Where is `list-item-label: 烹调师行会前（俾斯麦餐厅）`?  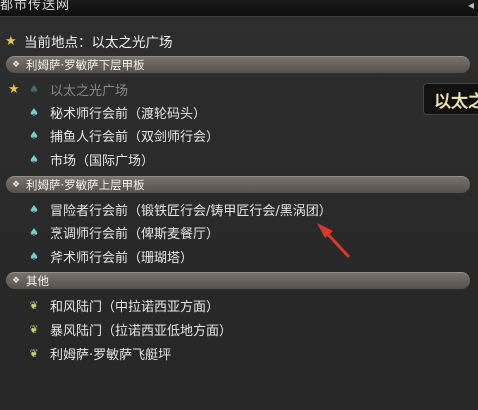
list-item-label: 烹调师行会前（俾斯麦餐厅） is located at coordinates (135, 234).